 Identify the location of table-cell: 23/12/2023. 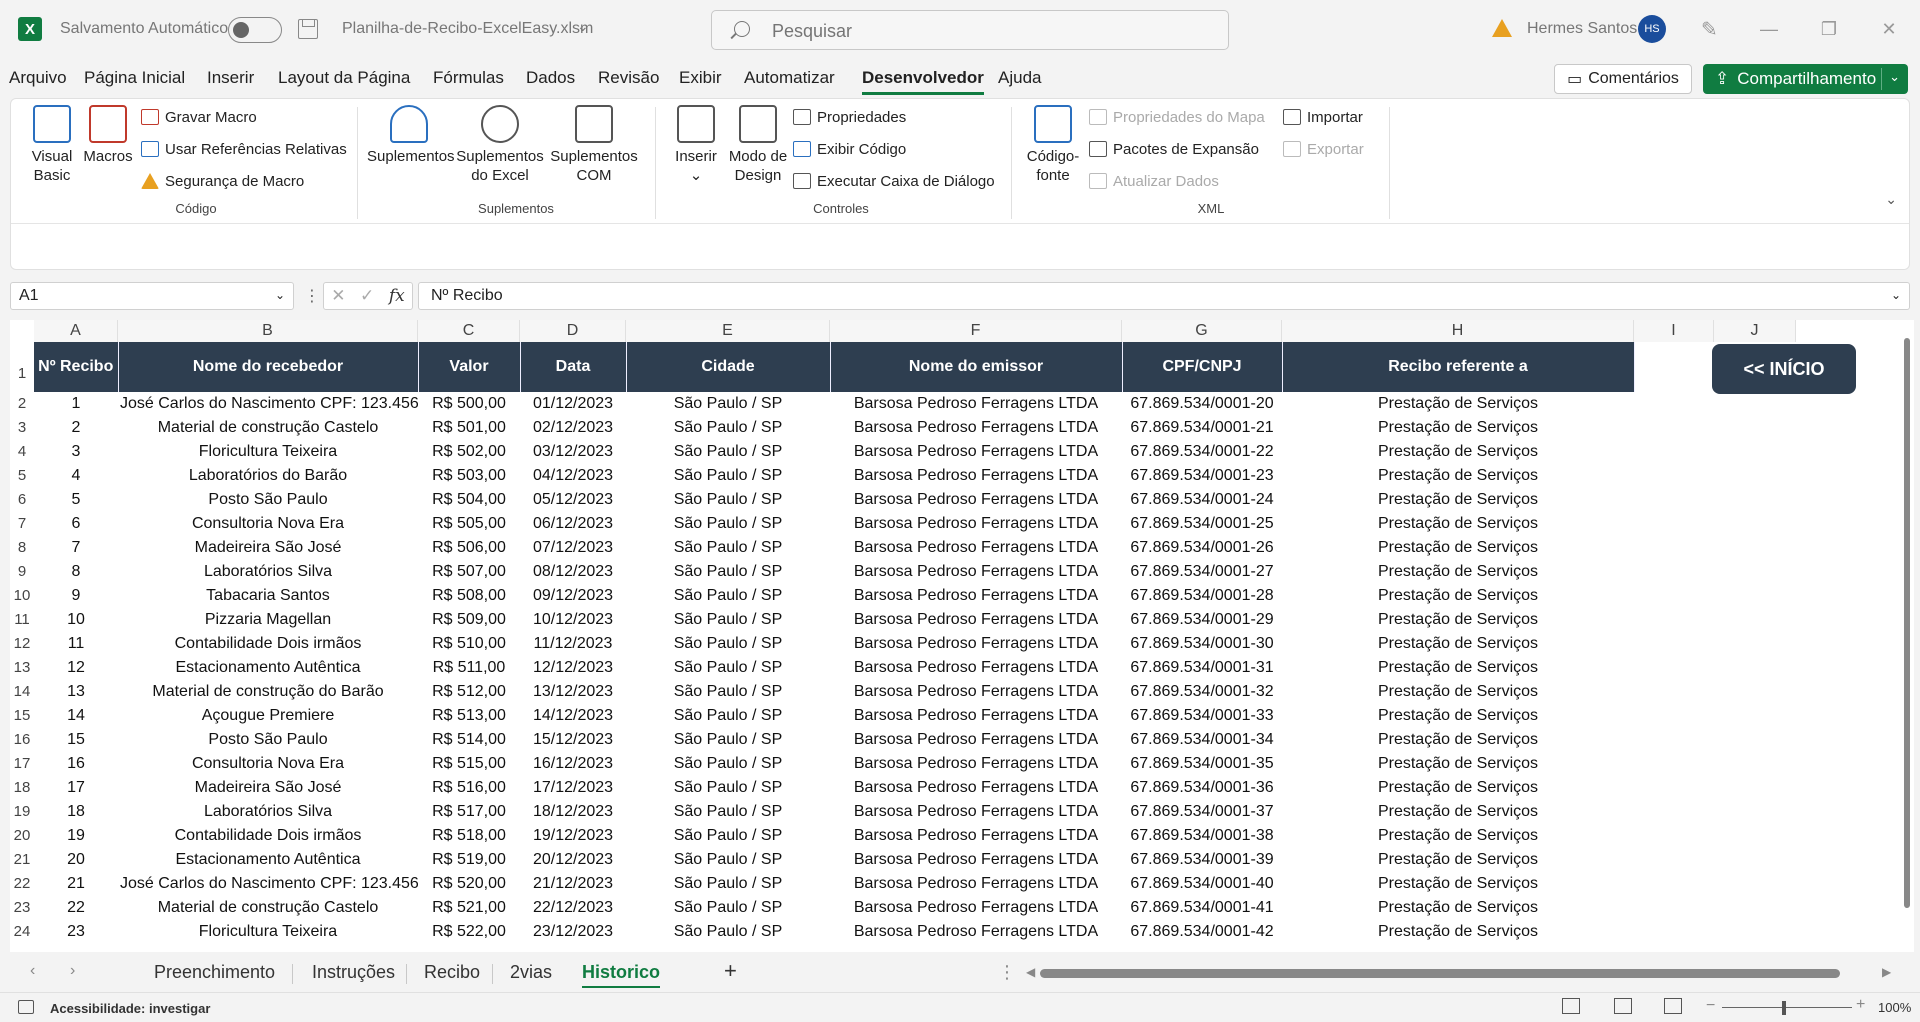
(573, 932).